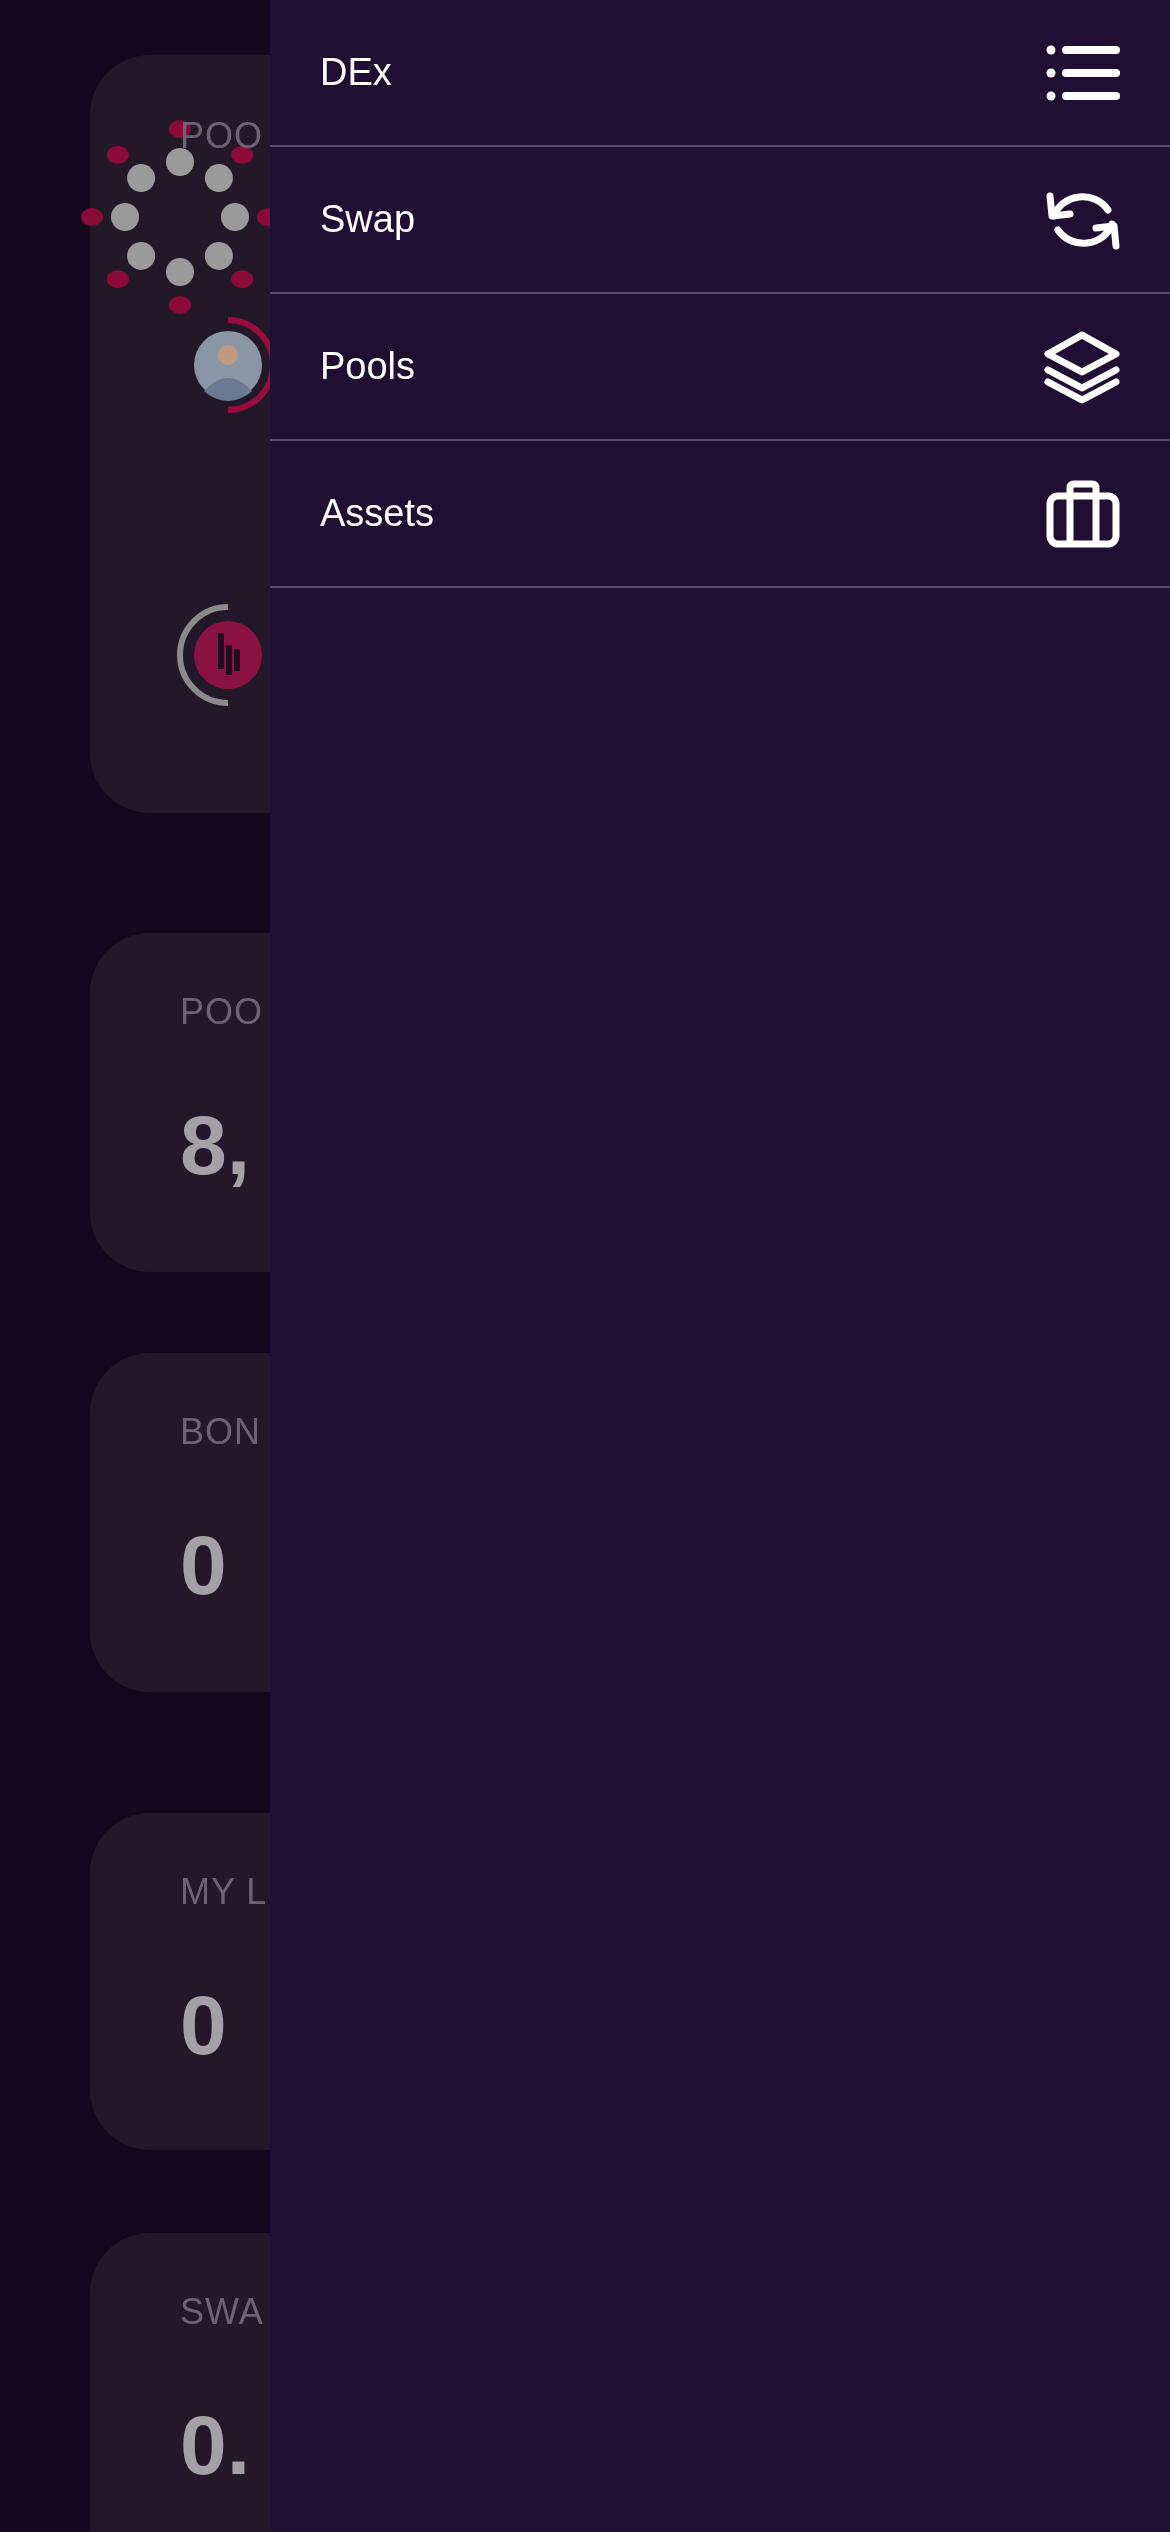 Image resolution: width=1170 pixels, height=2532 pixels. What do you see at coordinates (1082, 366) in the screenshot?
I see `layers-icon` at bounding box center [1082, 366].